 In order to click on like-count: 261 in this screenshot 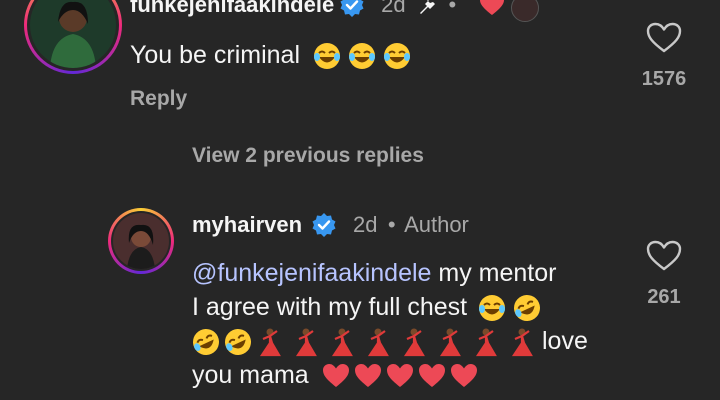, I will do `click(664, 297)`.